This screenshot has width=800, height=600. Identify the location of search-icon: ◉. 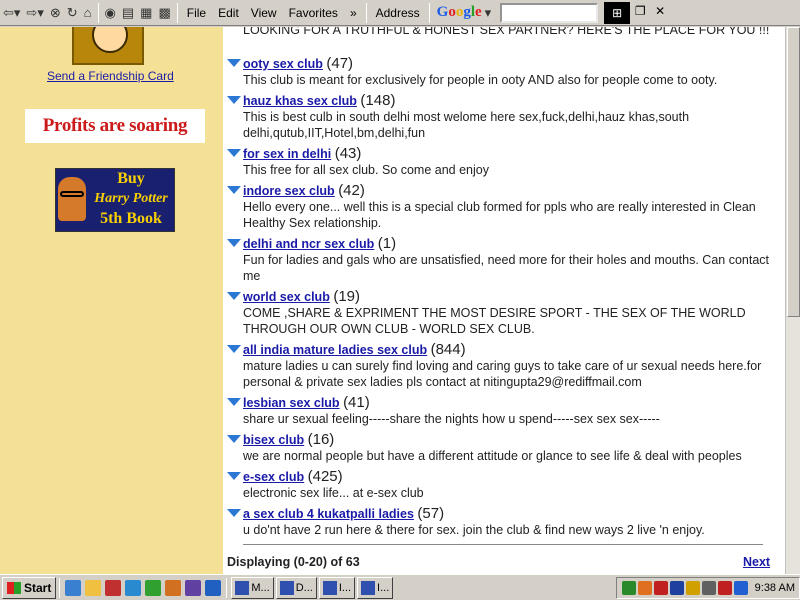
(110, 13).